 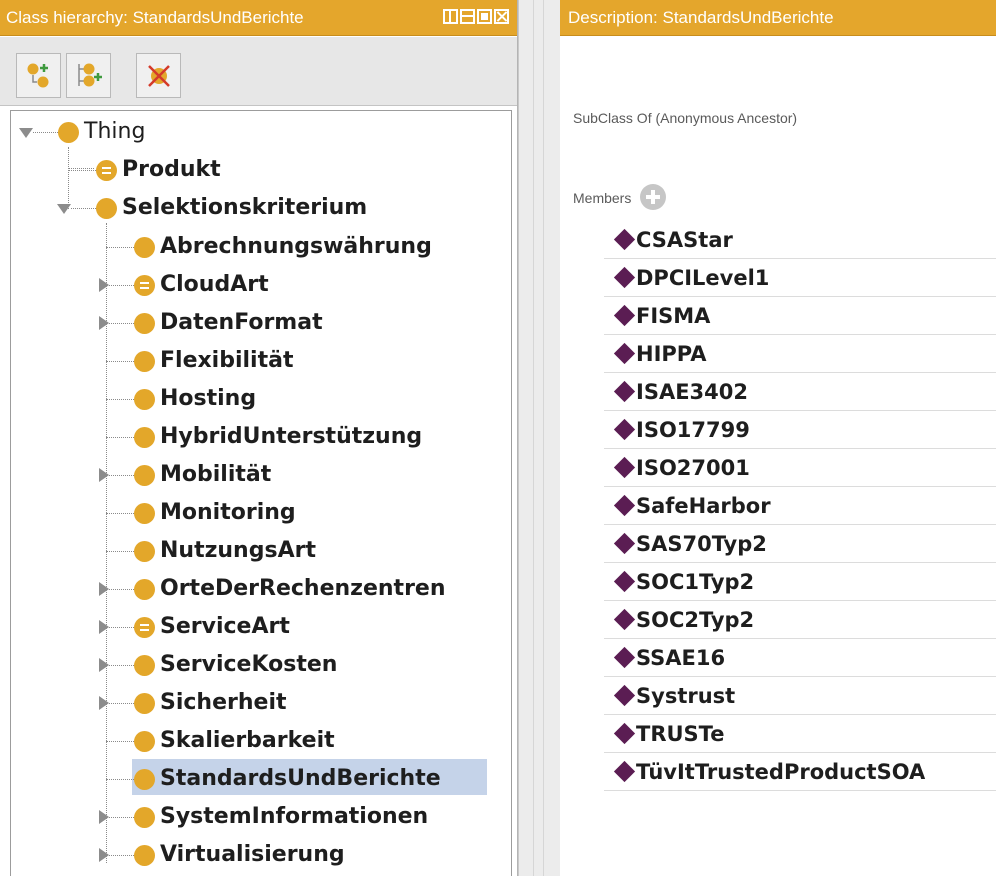 What do you see at coordinates (38, 75) in the screenshot?
I see `add-subclass-button` at bounding box center [38, 75].